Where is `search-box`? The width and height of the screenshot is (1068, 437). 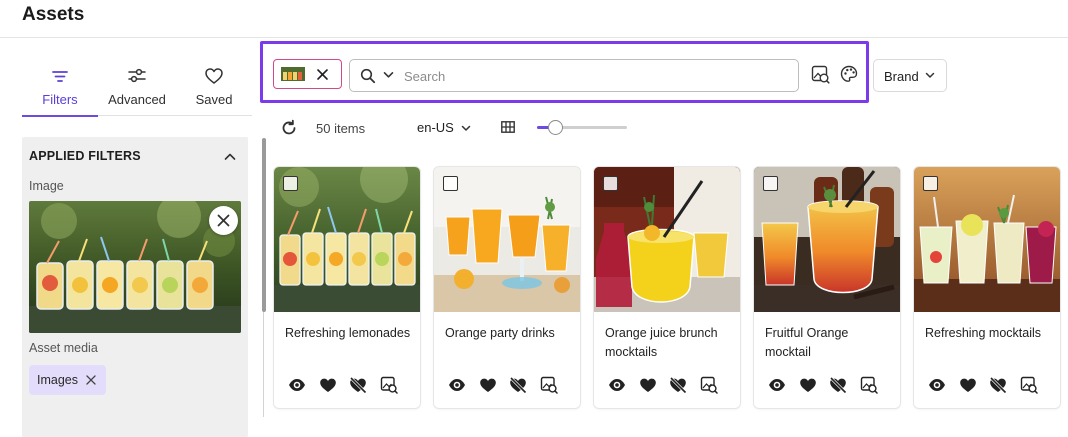 search-box is located at coordinates (574, 75).